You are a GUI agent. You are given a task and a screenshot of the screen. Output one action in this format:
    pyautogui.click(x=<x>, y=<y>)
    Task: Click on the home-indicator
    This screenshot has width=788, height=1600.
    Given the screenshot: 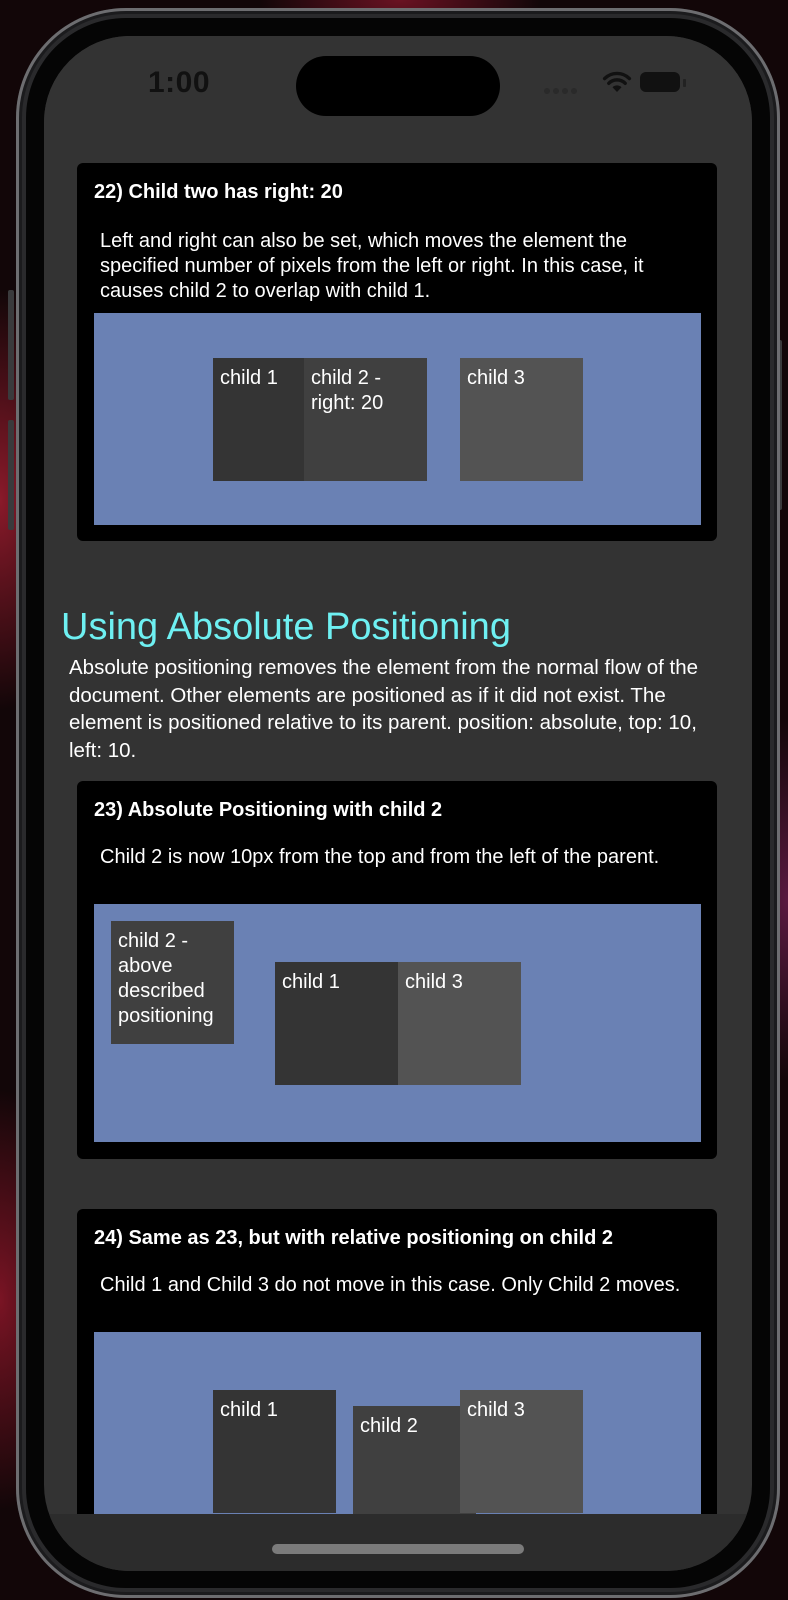 What is the action you would take?
    pyautogui.click(x=398, y=1549)
    